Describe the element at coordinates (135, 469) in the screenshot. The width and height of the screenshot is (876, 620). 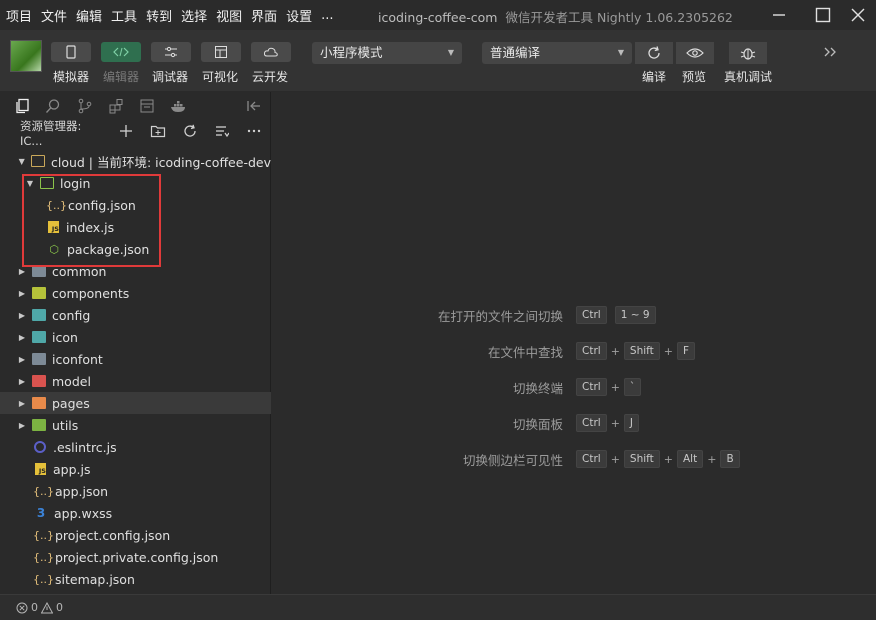
I see `tree-file-app-js: JS app.js` at that location.